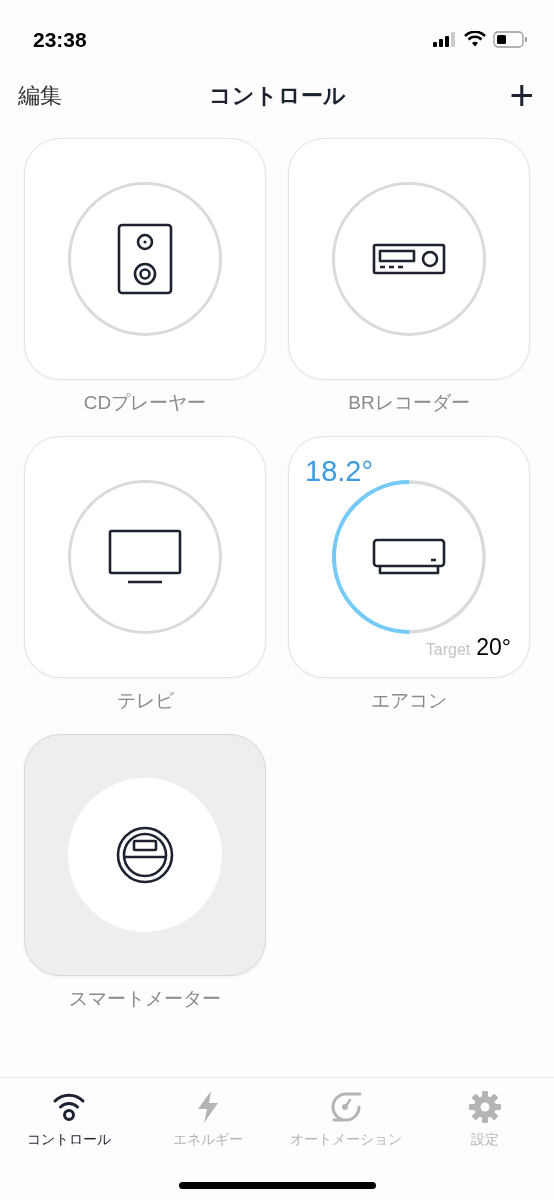  What do you see at coordinates (484, 1107) in the screenshot?
I see `settings-icon` at bounding box center [484, 1107].